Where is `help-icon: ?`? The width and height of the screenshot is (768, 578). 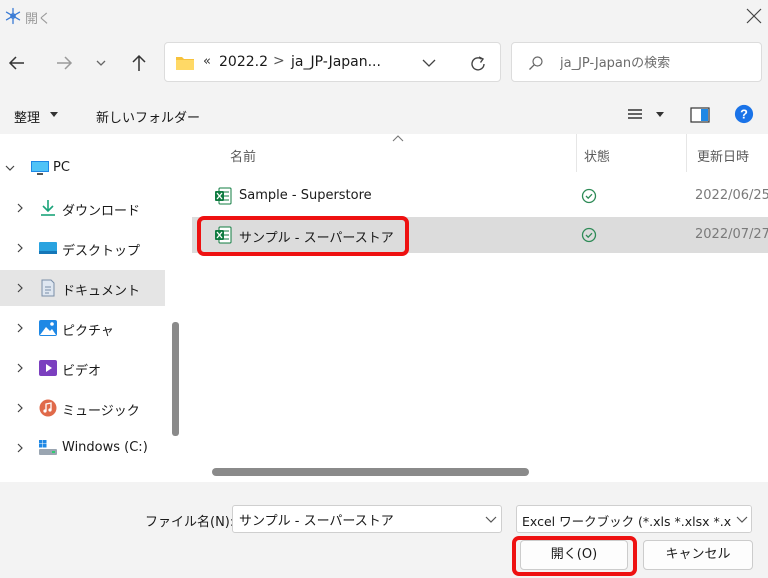
help-icon: ? is located at coordinates (744, 114).